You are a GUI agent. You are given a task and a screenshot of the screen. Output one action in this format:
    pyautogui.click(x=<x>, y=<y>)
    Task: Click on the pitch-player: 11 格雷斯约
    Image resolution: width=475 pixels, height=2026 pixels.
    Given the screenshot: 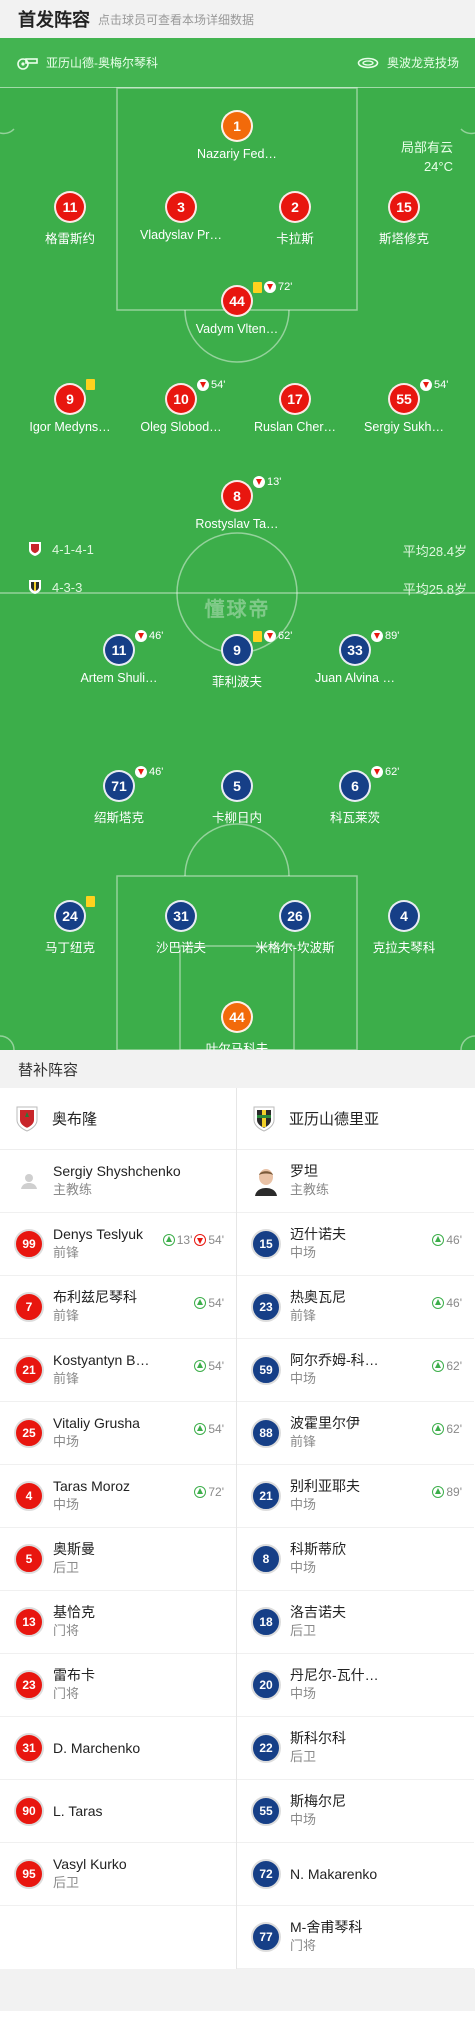 What is the action you would take?
    pyautogui.click(x=70, y=219)
    